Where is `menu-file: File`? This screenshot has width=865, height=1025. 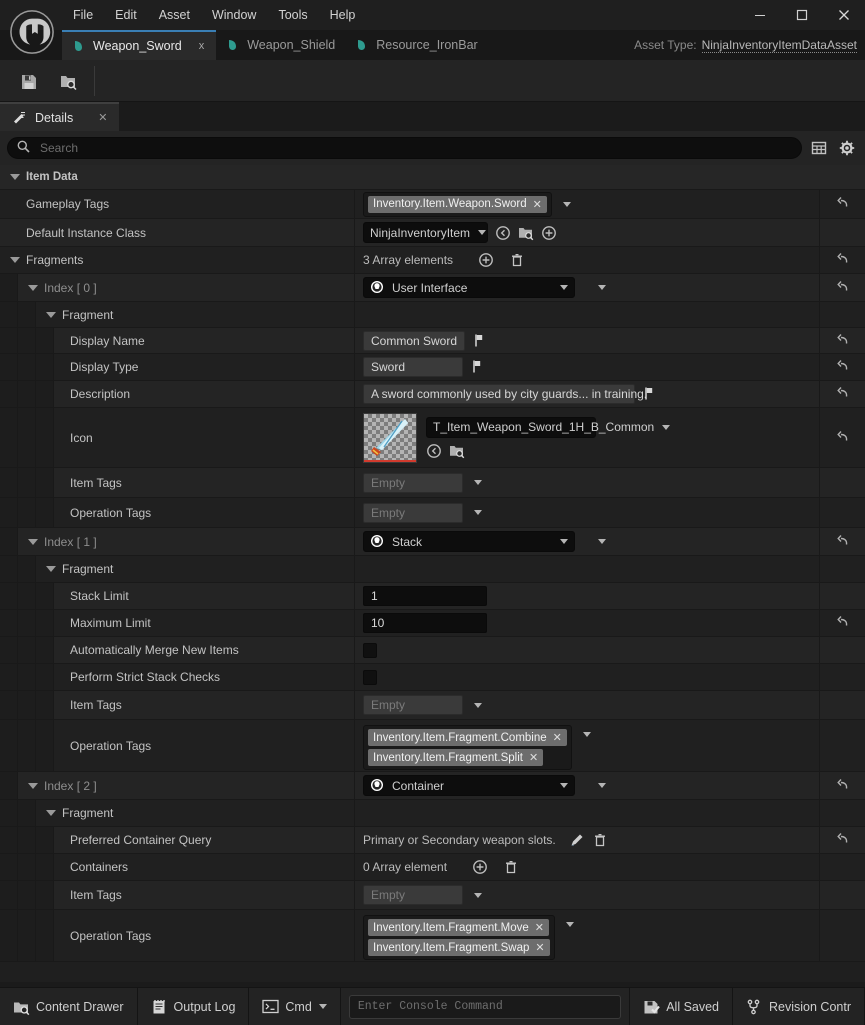 menu-file: File is located at coordinates (83, 15).